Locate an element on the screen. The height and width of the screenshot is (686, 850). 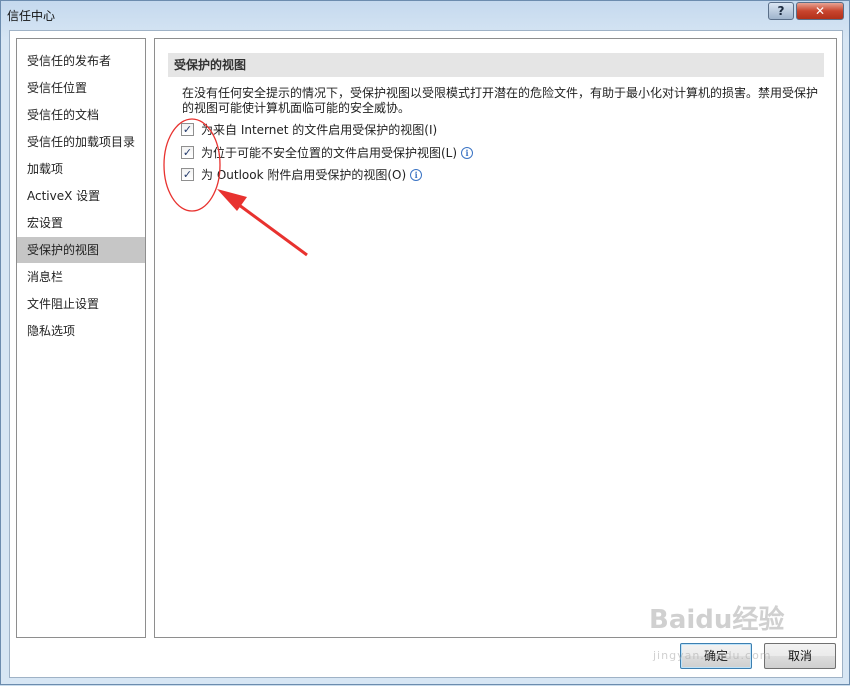
annotation-circle is located at coordinates (192, 165).